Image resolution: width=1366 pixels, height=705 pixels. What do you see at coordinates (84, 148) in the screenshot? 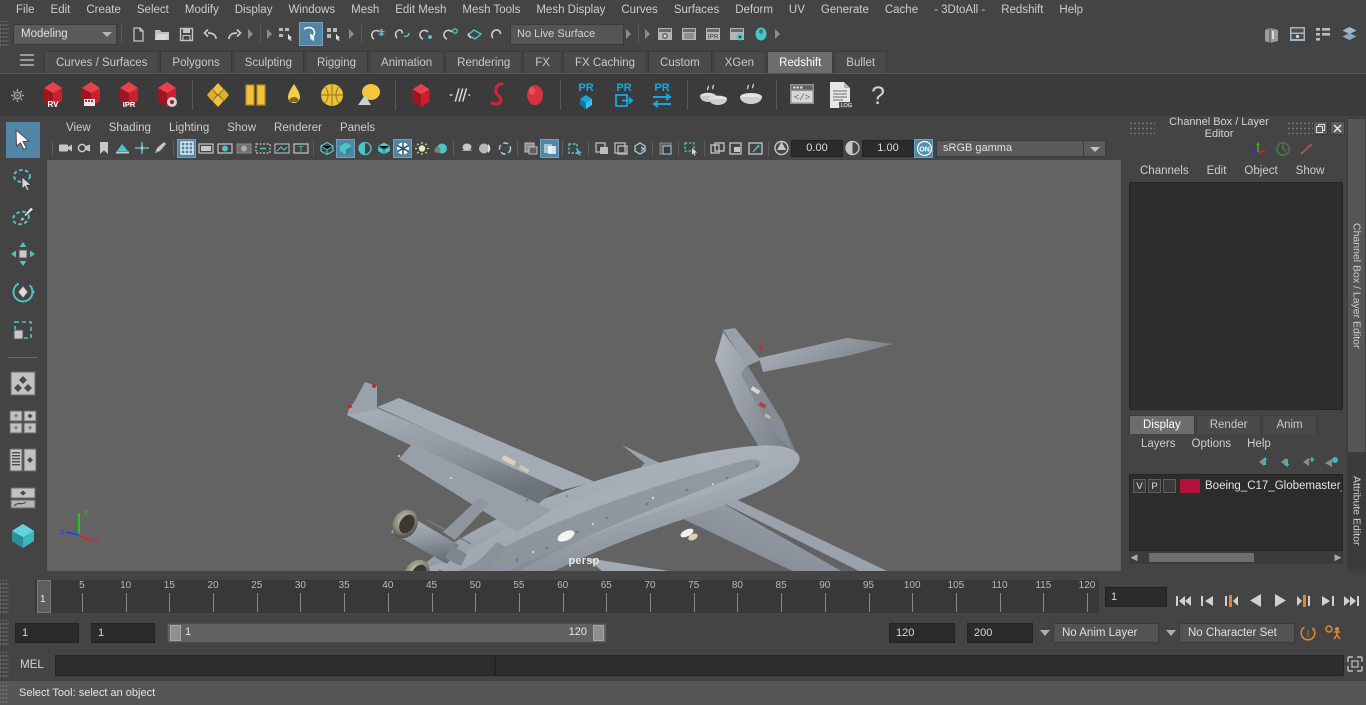
I see `camera-attributes-icon` at bounding box center [84, 148].